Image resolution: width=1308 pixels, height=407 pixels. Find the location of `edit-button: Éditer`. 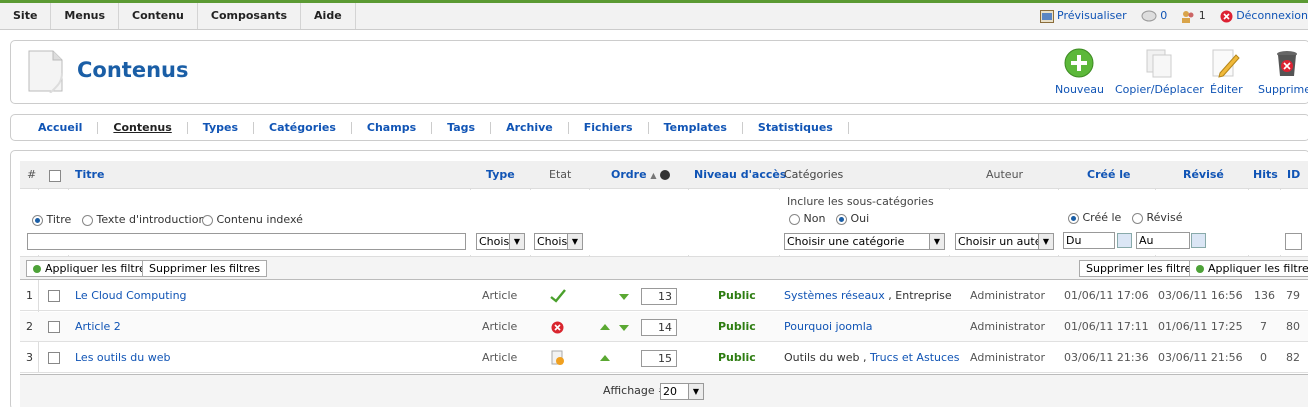

edit-button: Éditer is located at coordinates (1226, 71).